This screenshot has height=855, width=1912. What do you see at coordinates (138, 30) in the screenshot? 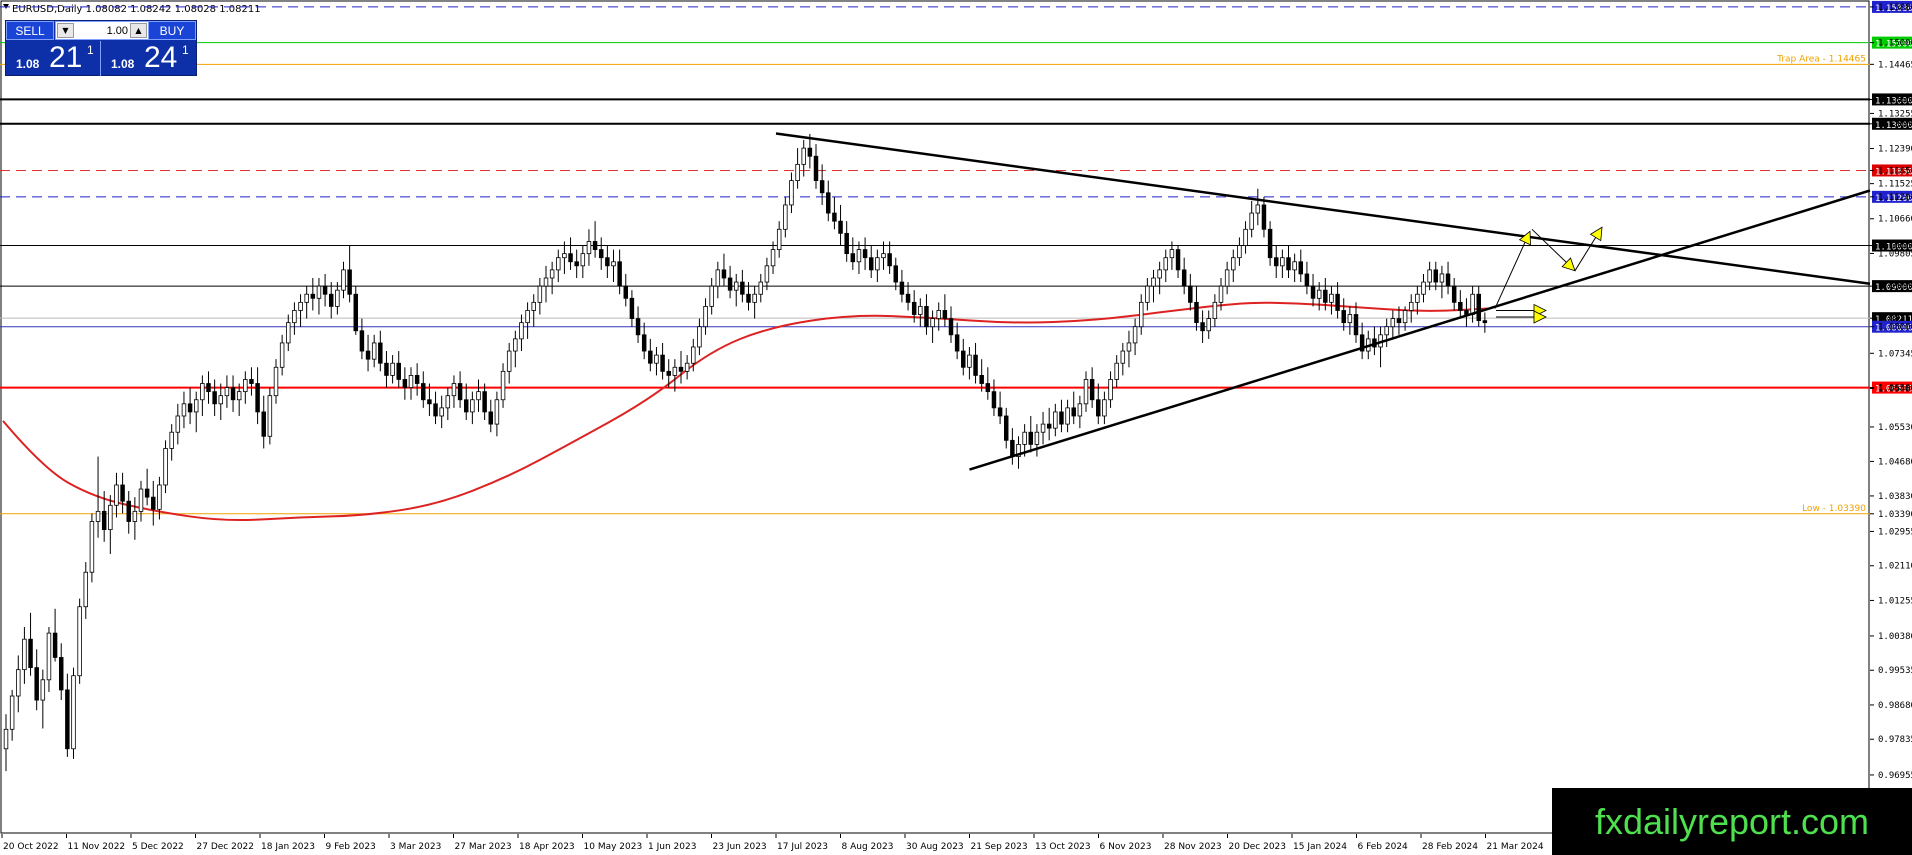
I see `lot-increase-icon: ▲` at bounding box center [138, 30].